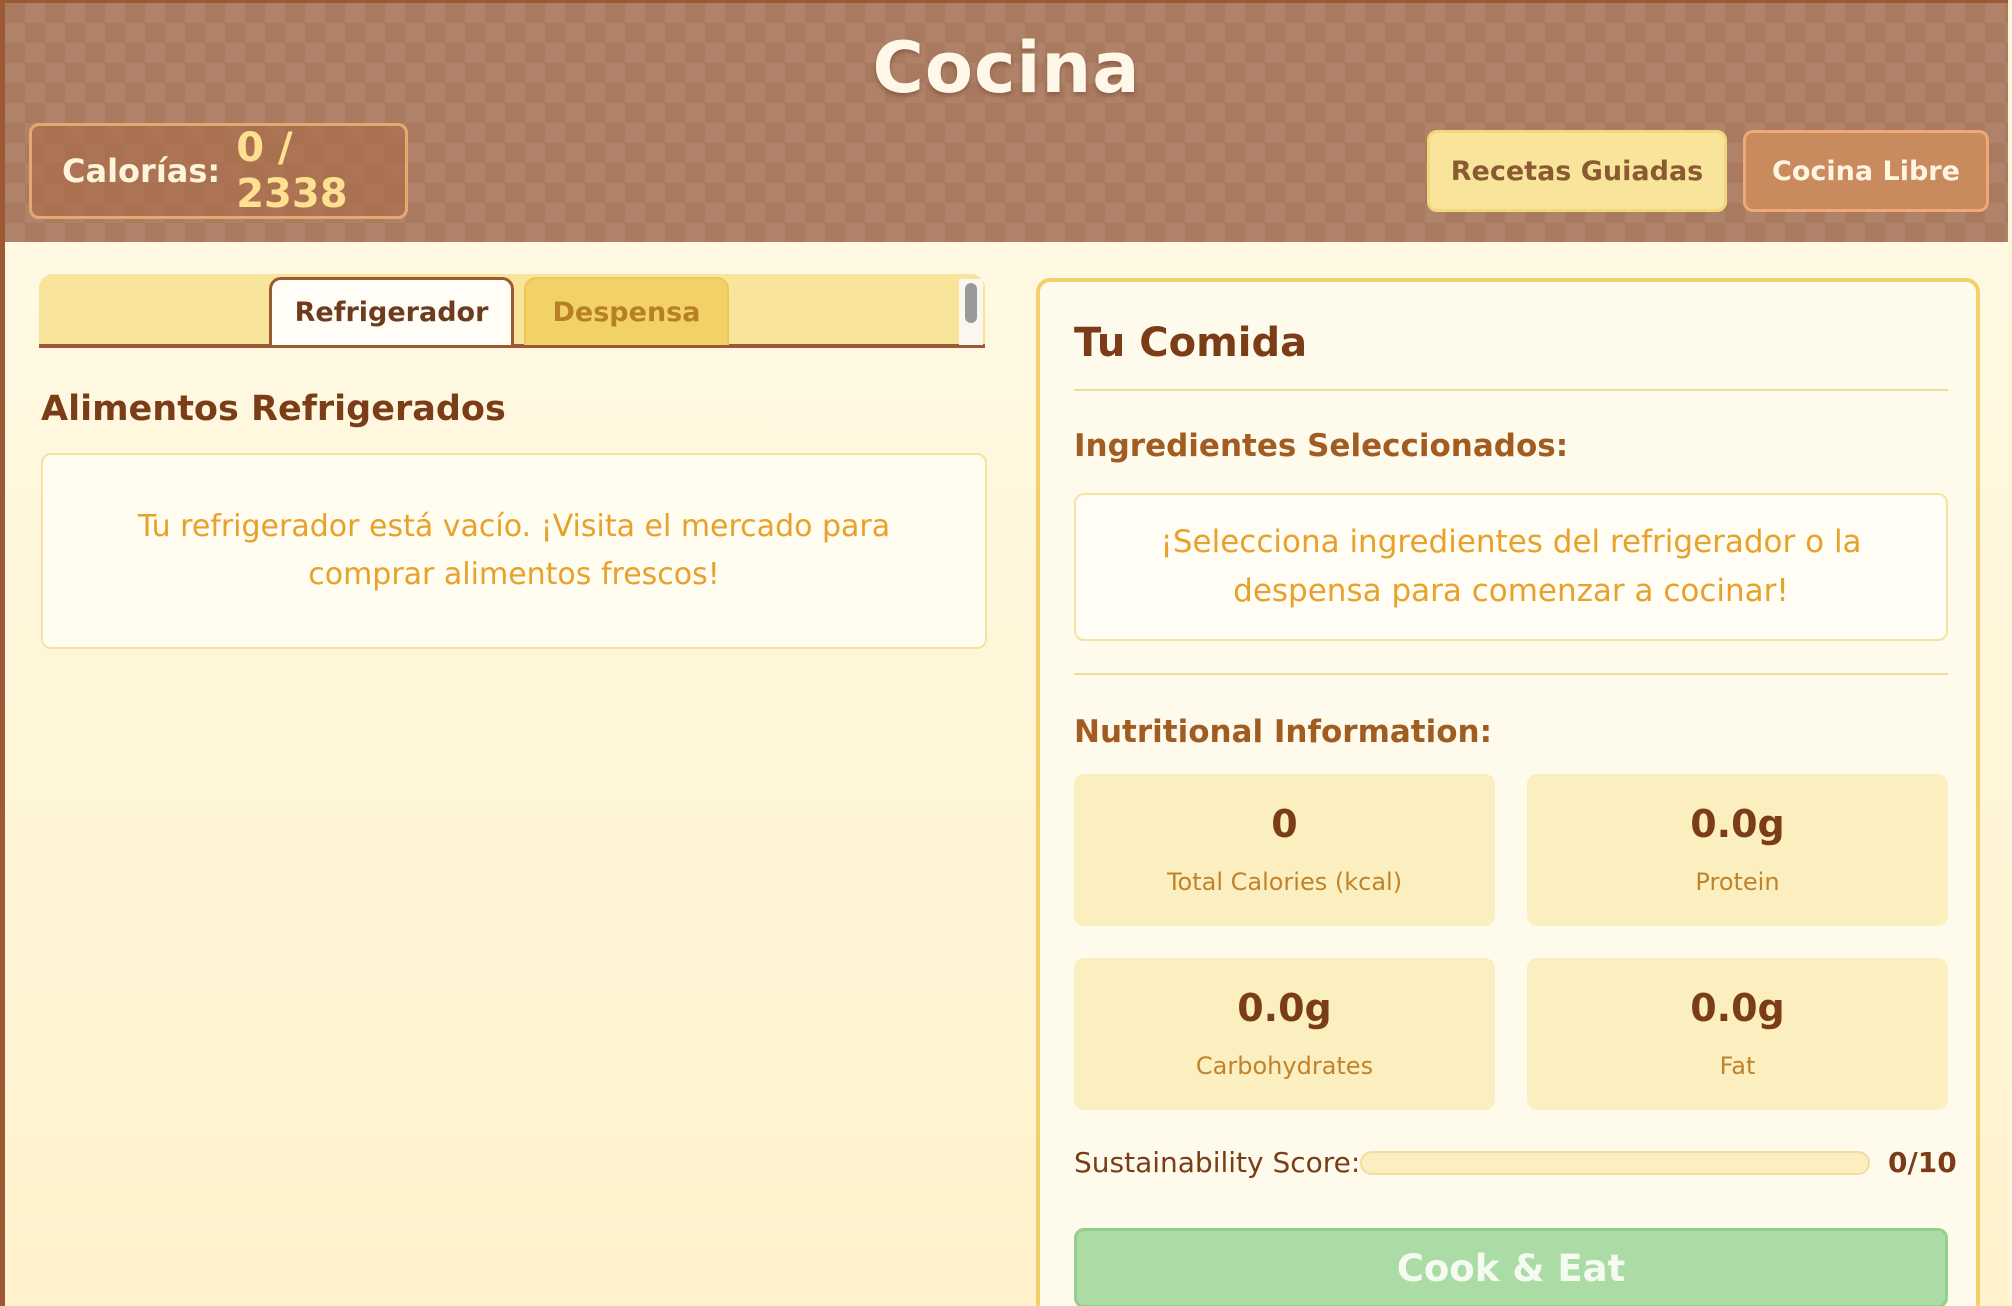  What do you see at coordinates (1217, 1162) in the screenshot?
I see `sustainability-label: Sustainability Score:` at bounding box center [1217, 1162].